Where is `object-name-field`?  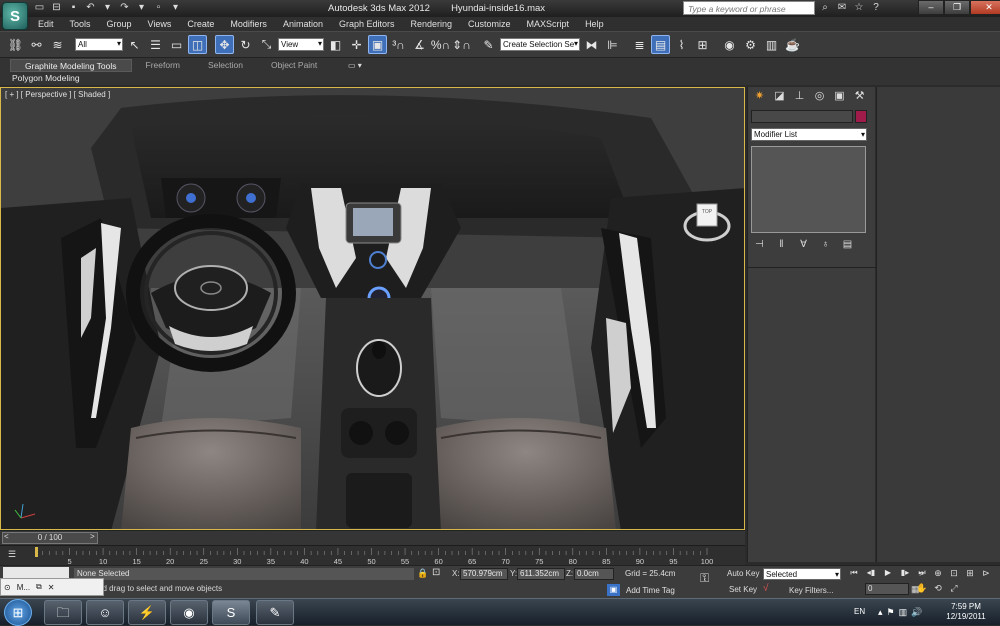
object-name-field is located at coordinates (802, 116).